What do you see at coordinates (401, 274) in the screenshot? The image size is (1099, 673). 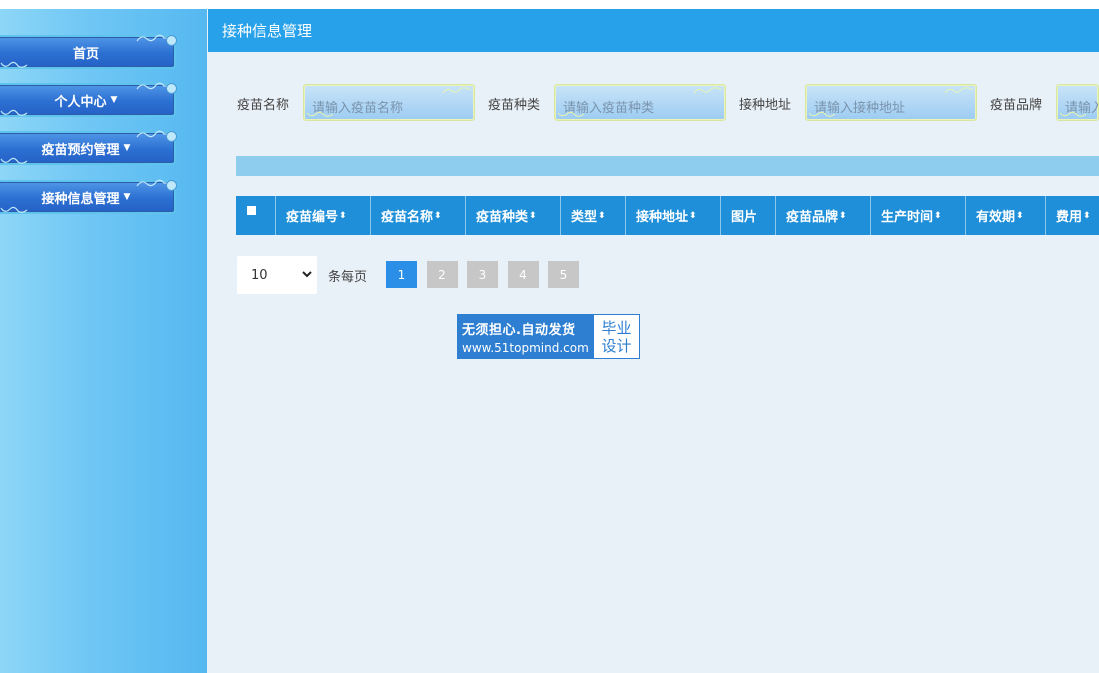 I see `page-button-1: 1` at bounding box center [401, 274].